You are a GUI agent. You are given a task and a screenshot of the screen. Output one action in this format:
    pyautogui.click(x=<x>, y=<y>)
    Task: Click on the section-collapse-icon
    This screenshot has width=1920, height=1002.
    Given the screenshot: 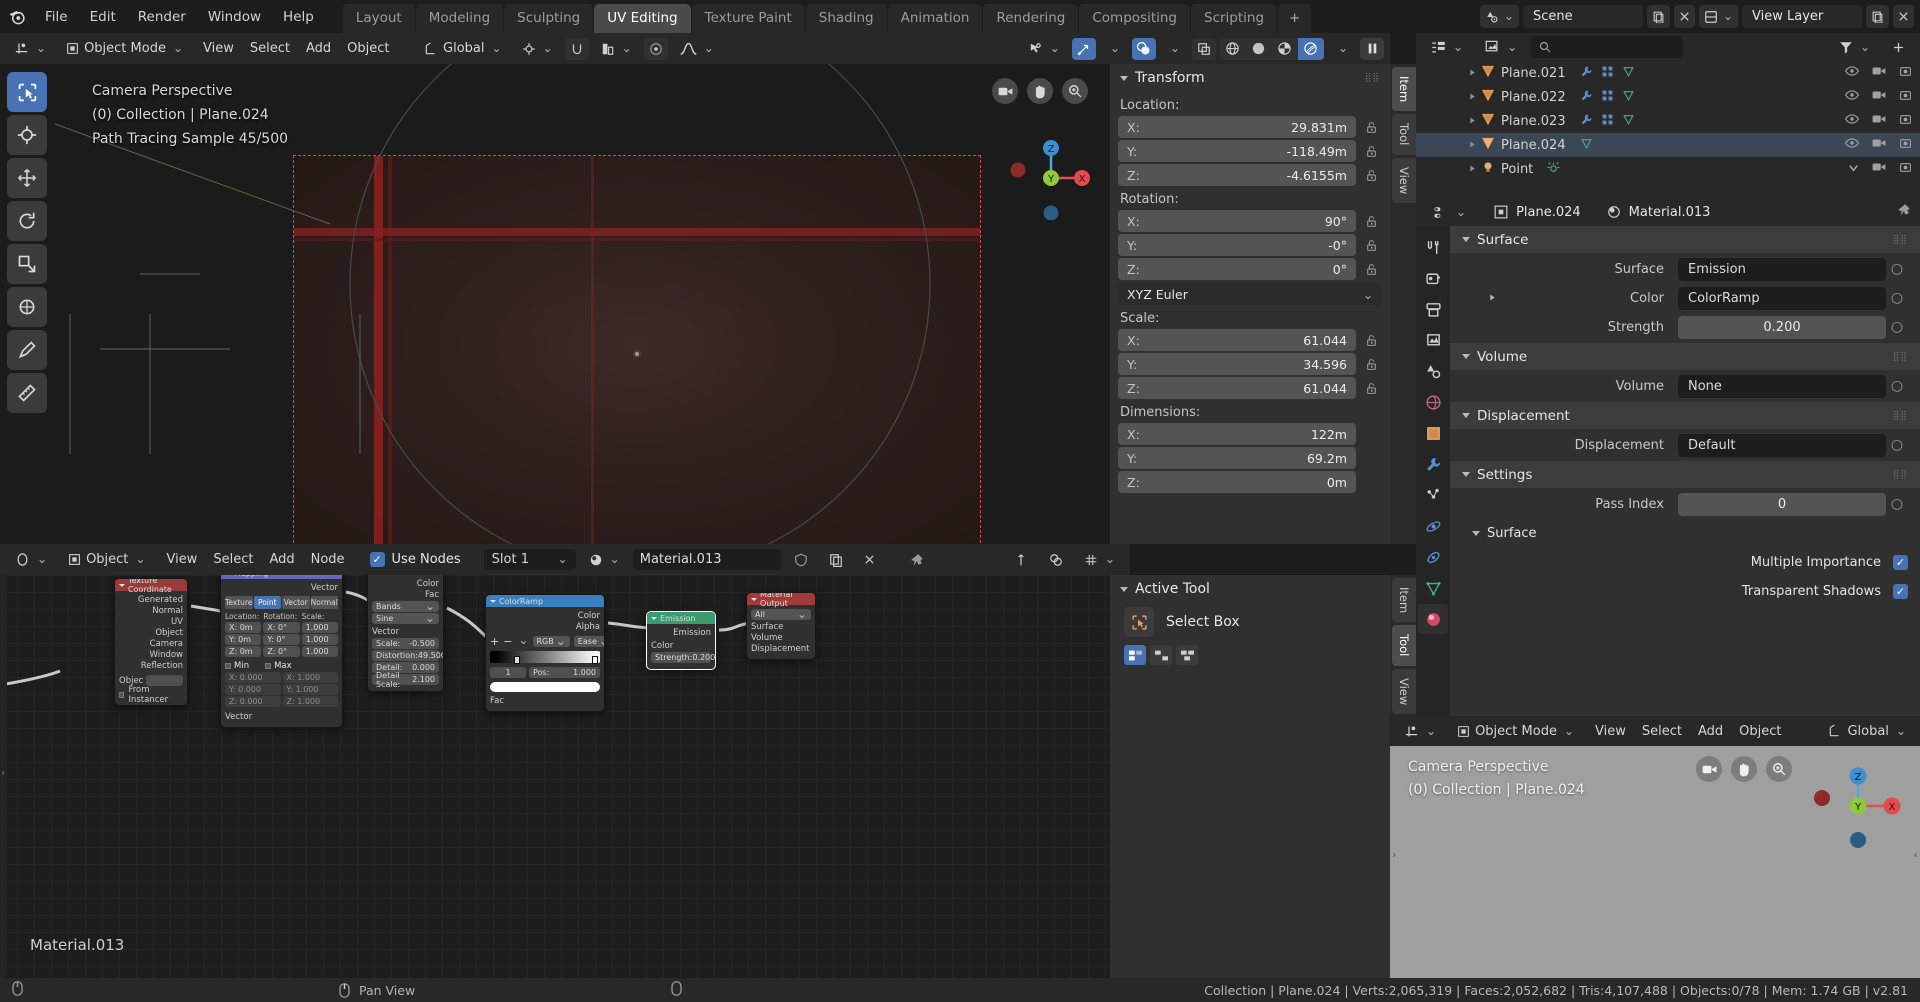 What is the action you would take?
    pyautogui.click(x=1466, y=356)
    